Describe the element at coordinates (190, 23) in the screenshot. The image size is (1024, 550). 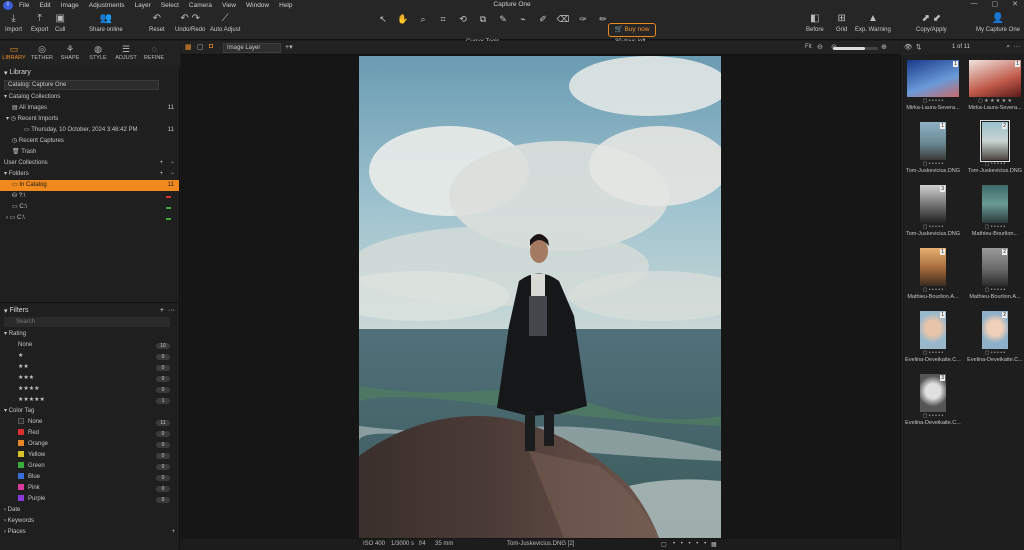
I see `undo-redo-button: ↶ ↷ Undo/Redo` at that location.